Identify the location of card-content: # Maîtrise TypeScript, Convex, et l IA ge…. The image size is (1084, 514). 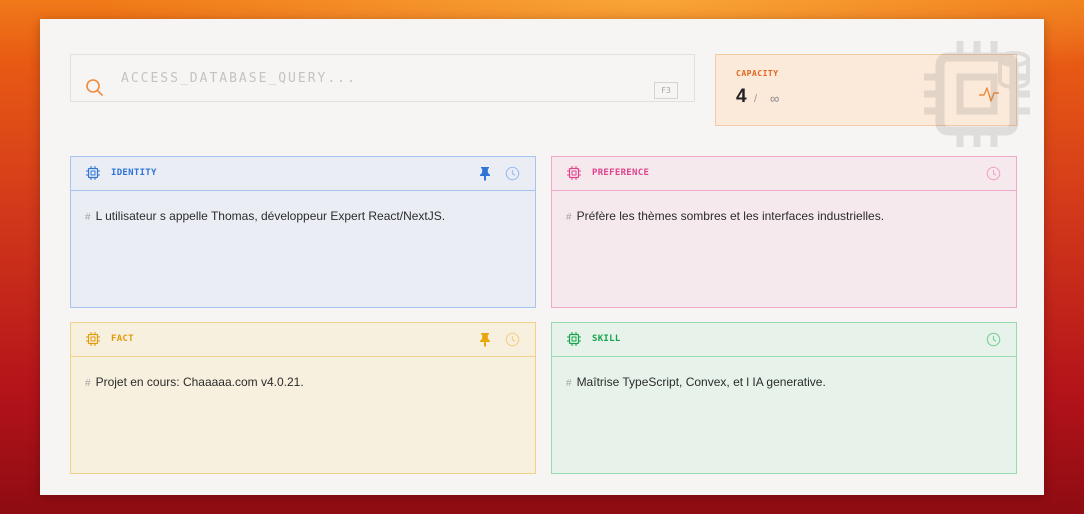
(696, 382).